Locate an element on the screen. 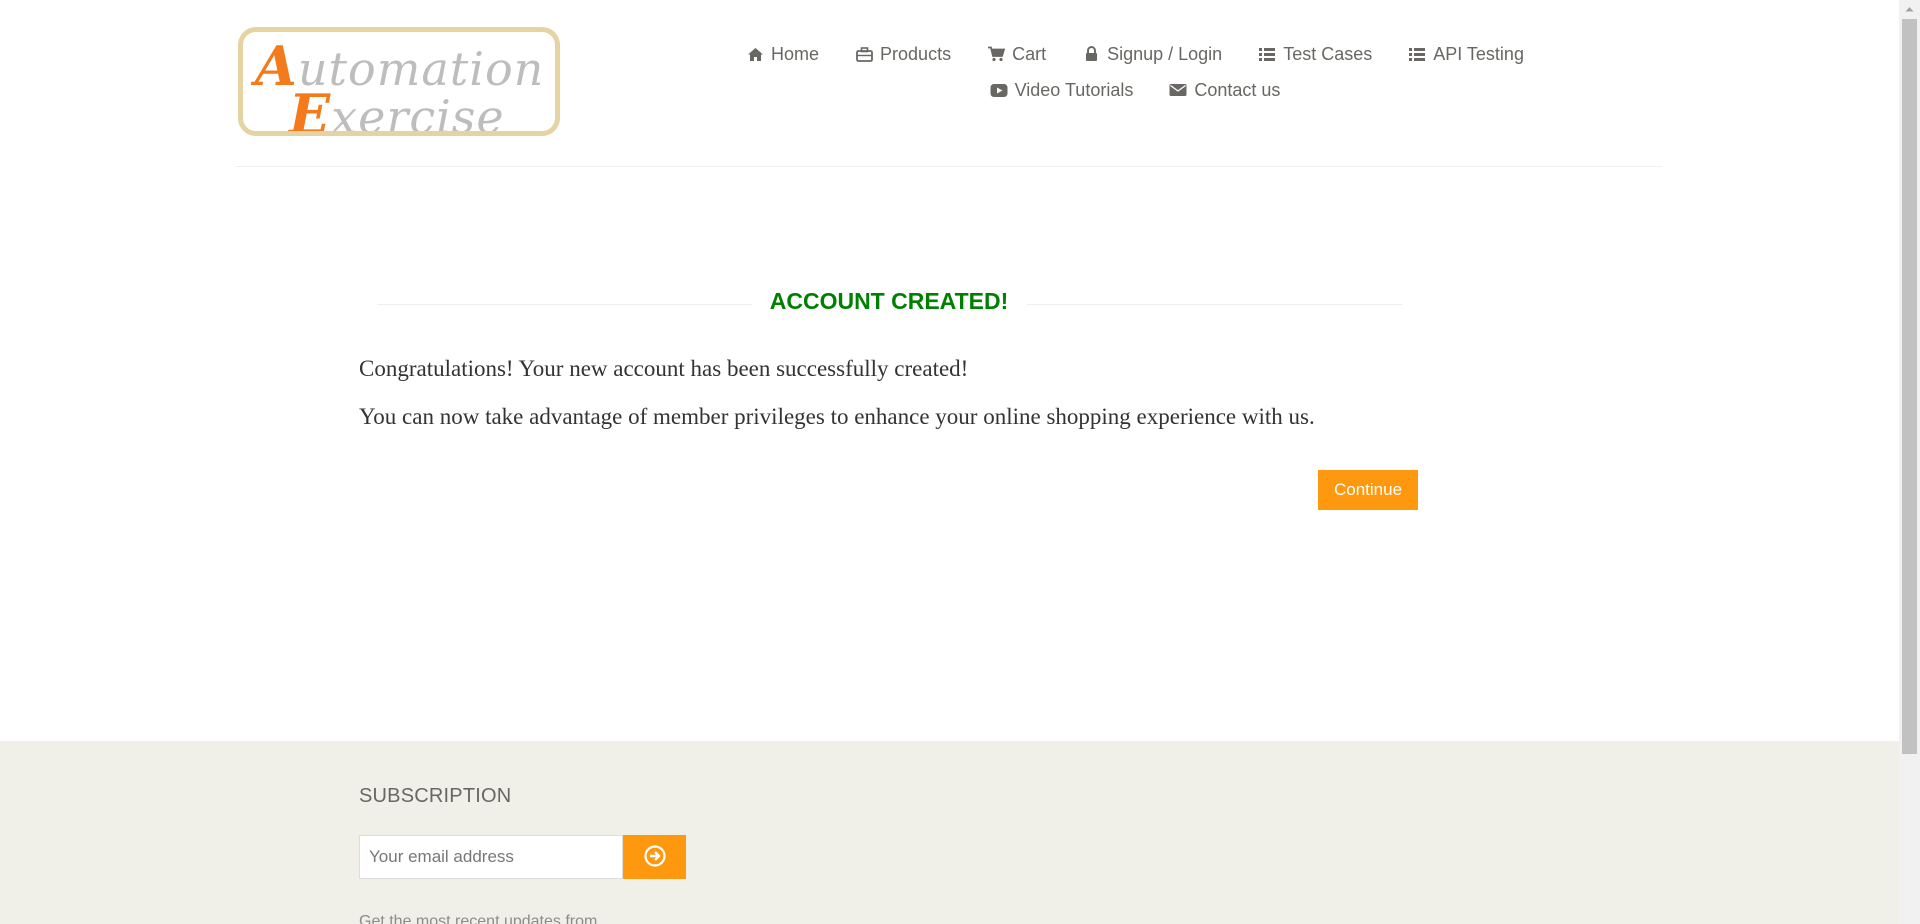 This screenshot has height=924, width=1920. envelope-icon is located at coordinates (1178, 90).